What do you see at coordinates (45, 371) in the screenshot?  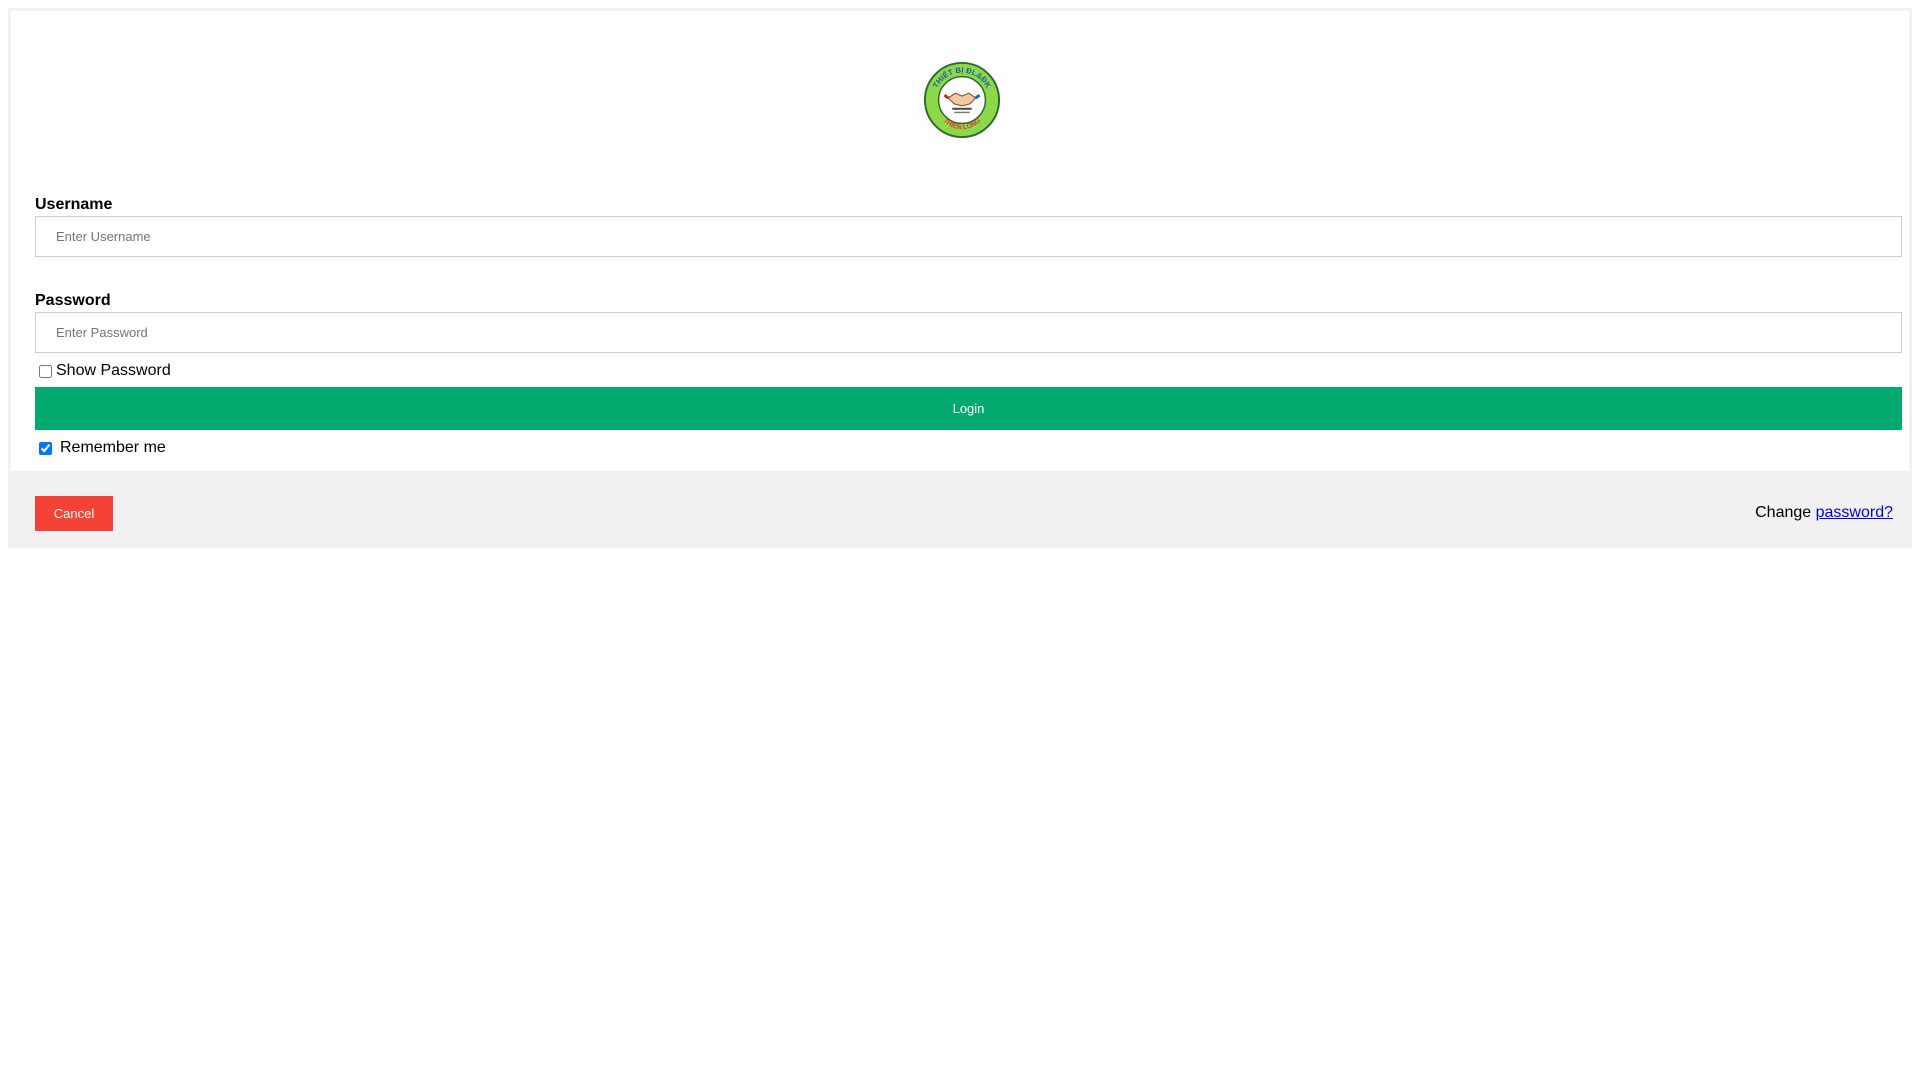 I see `show-password-checkbox` at bounding box center [45, 371].